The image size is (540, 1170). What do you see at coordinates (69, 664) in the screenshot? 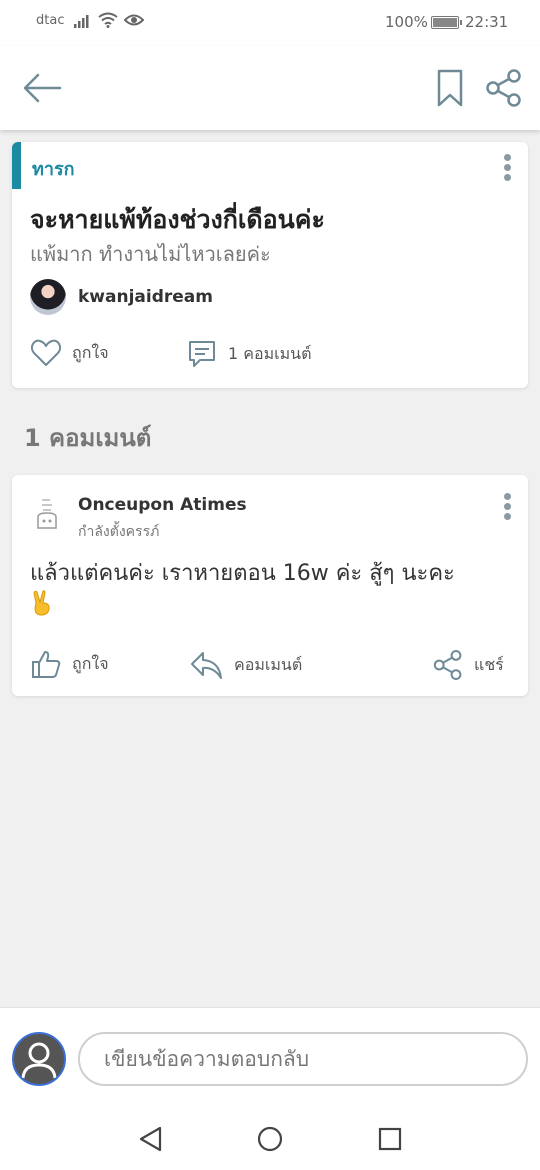
I see `comment-like-button: ถูกใจ` at bounding box center [69, 664].